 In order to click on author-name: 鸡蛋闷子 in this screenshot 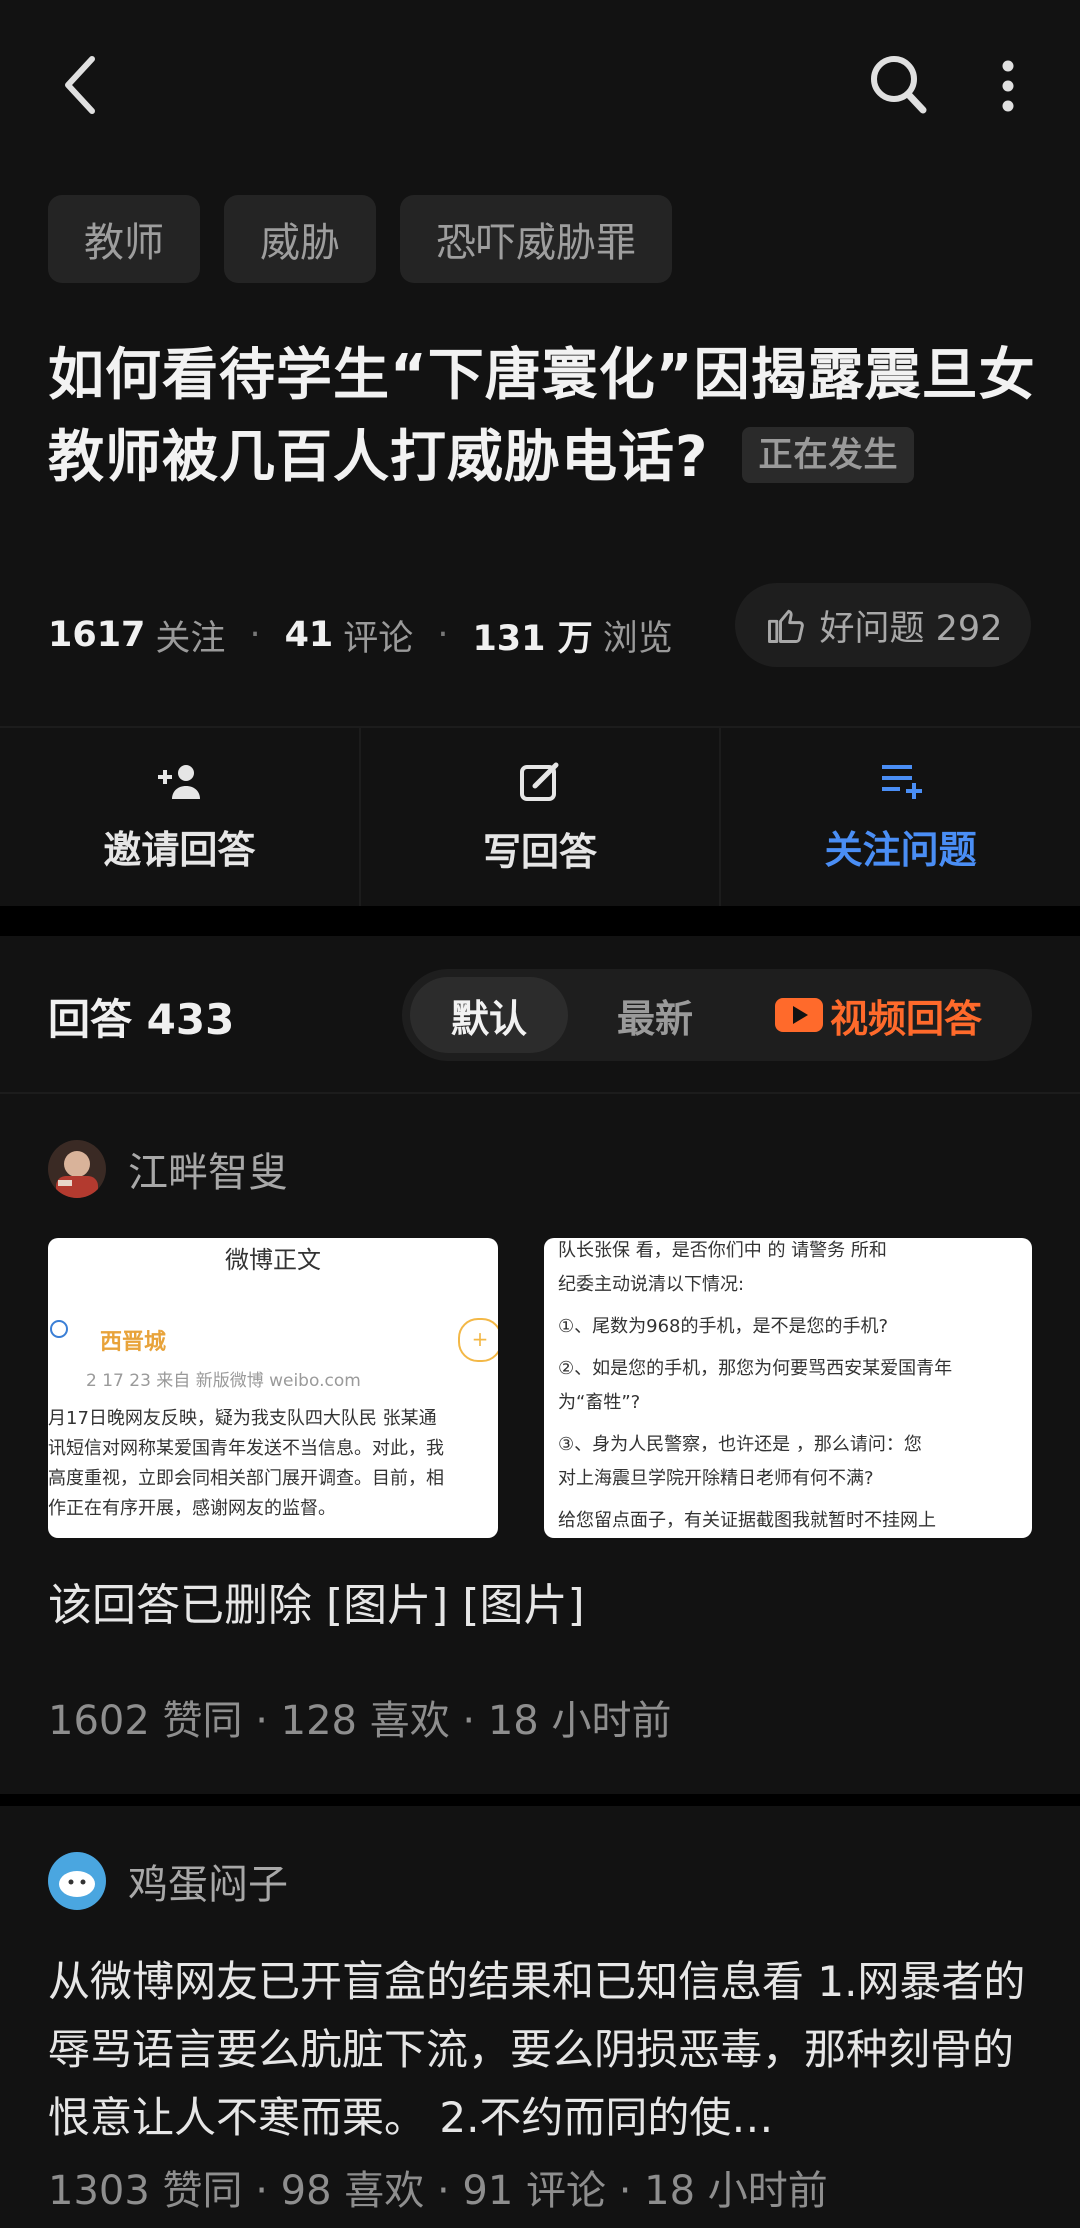, I will do `click(208, 1885)`.